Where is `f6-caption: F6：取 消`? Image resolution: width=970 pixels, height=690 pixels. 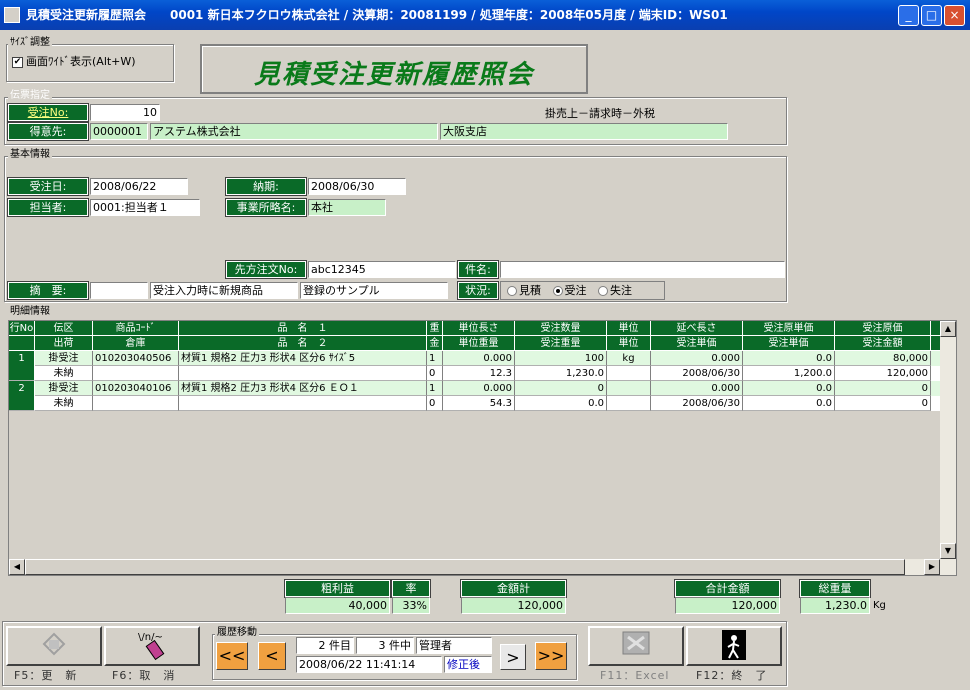 f6-caption: F6：取 消 is located at coordinates (144, 675).